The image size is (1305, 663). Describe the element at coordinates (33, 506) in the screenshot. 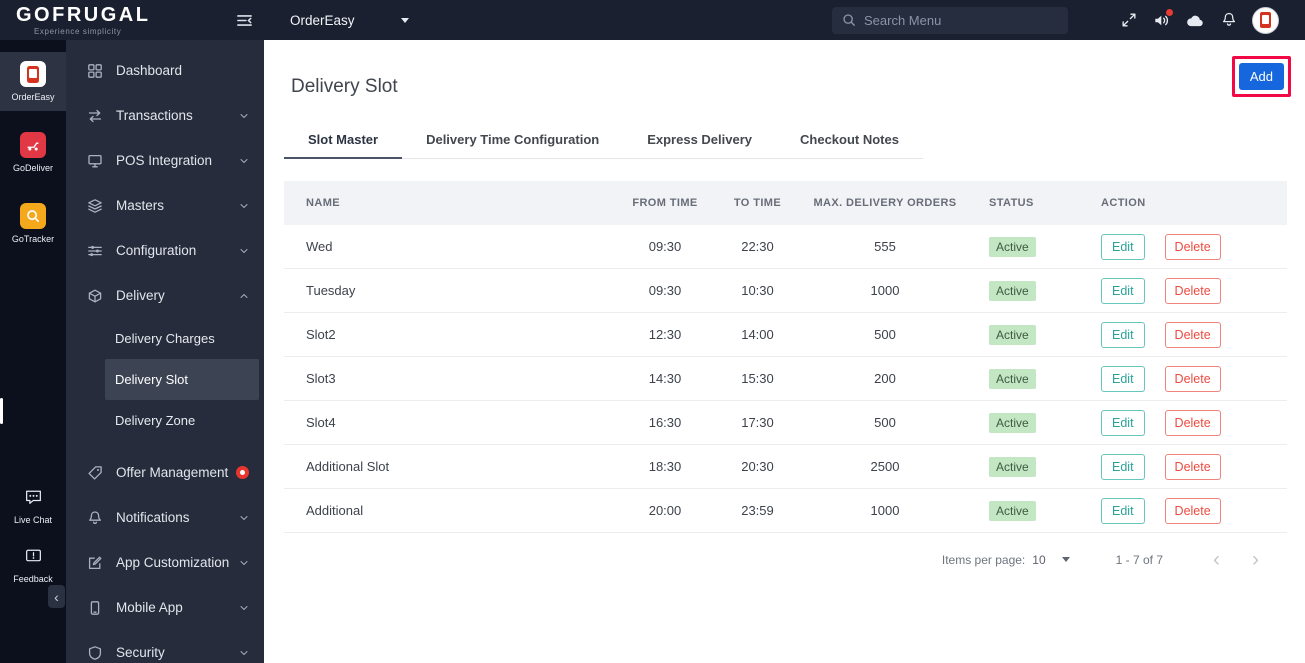

I see `rail-item-live-chat: Live Chat` at that location.